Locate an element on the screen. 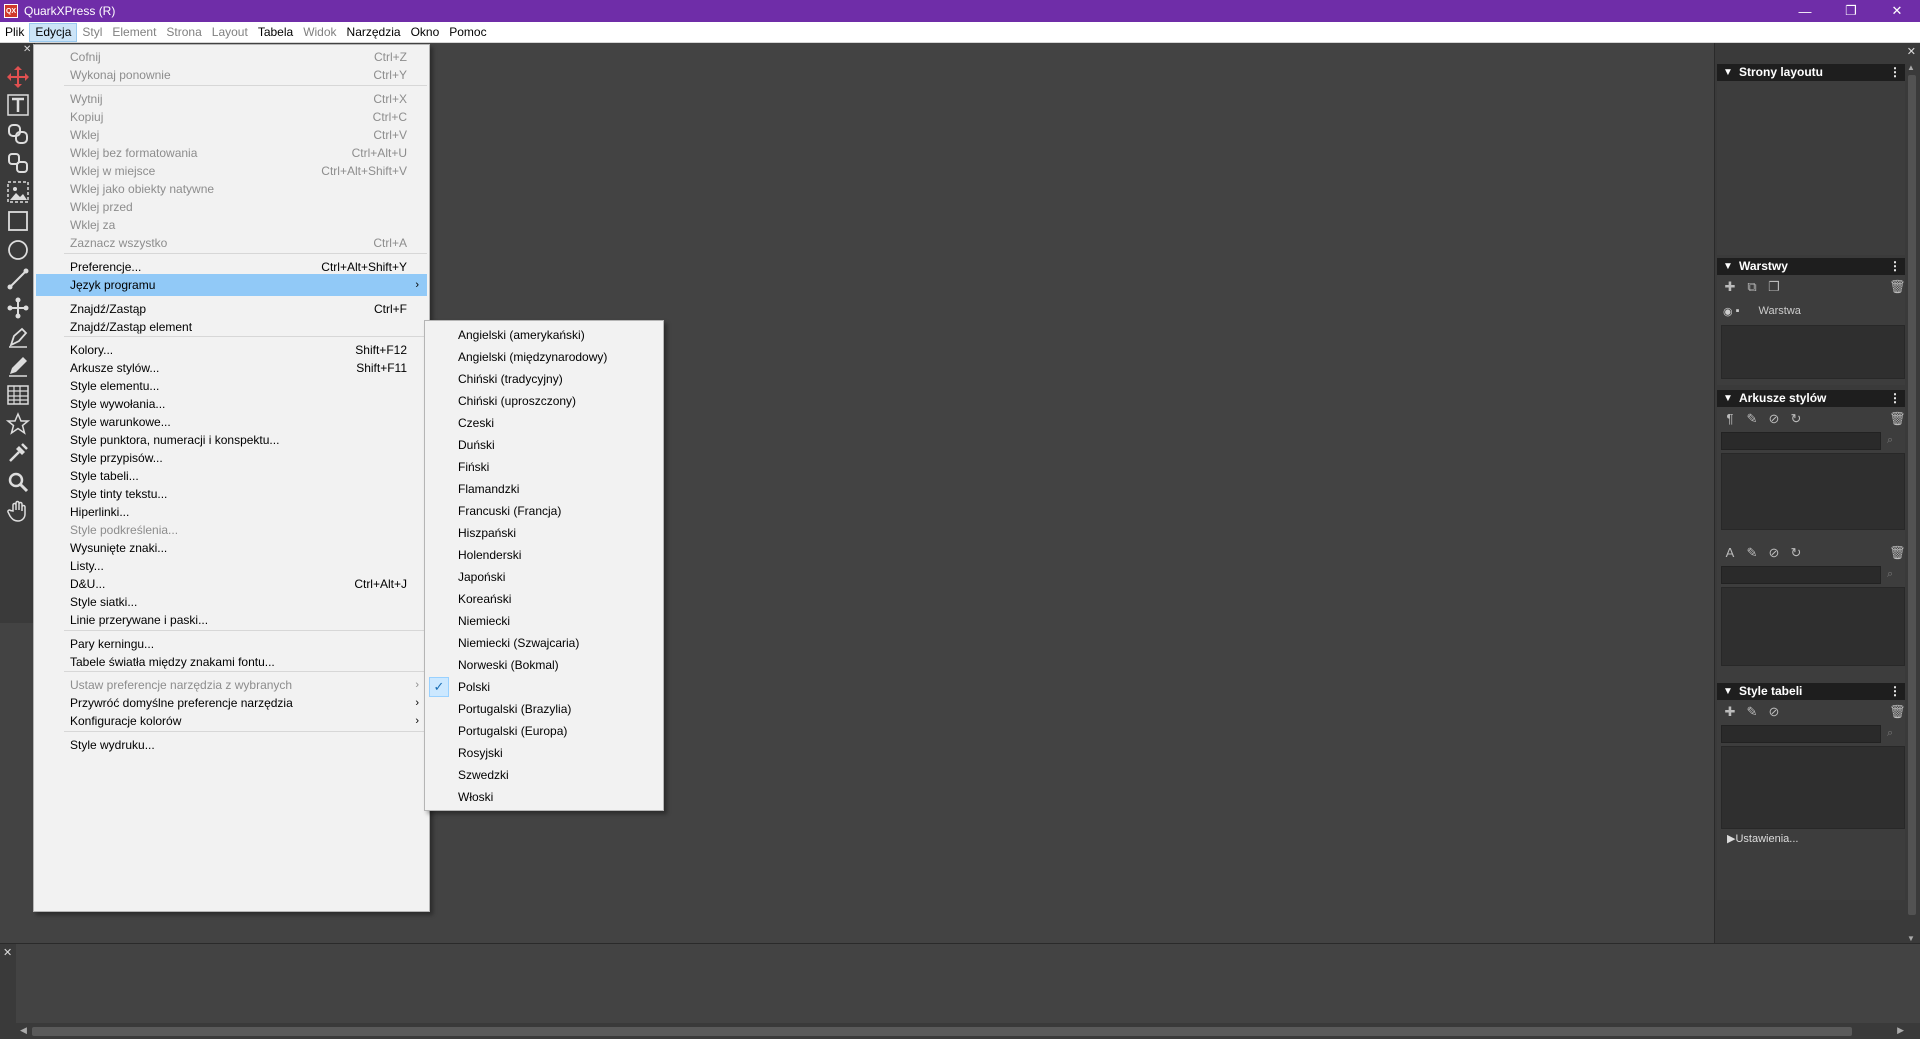 This screenshot has width=1920, height=1039. language-option-finski: Fiński is located at coordinates (544, 467).